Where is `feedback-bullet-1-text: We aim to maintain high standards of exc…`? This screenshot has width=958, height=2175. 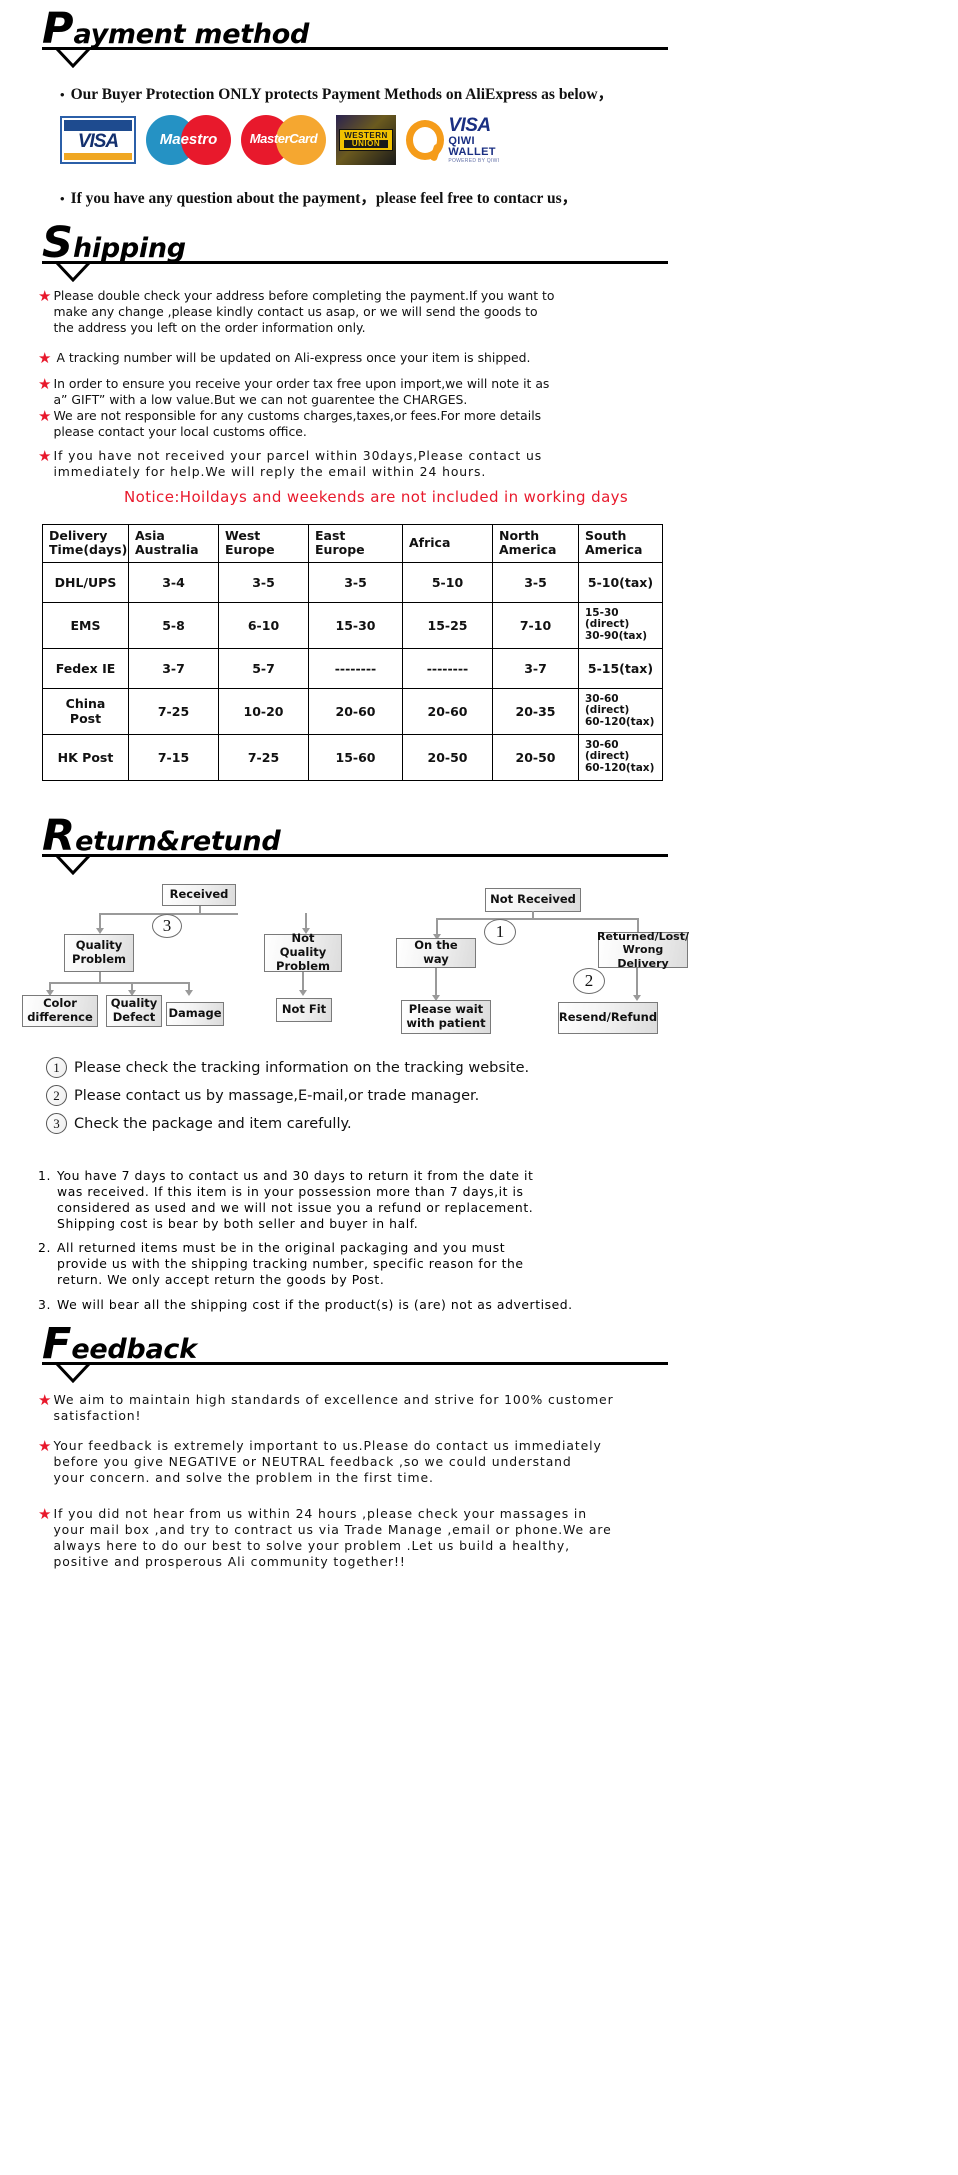 feedback-bullet-1-text: We aim to maintain high standards of exc… is located at coordinates (333, 1407).